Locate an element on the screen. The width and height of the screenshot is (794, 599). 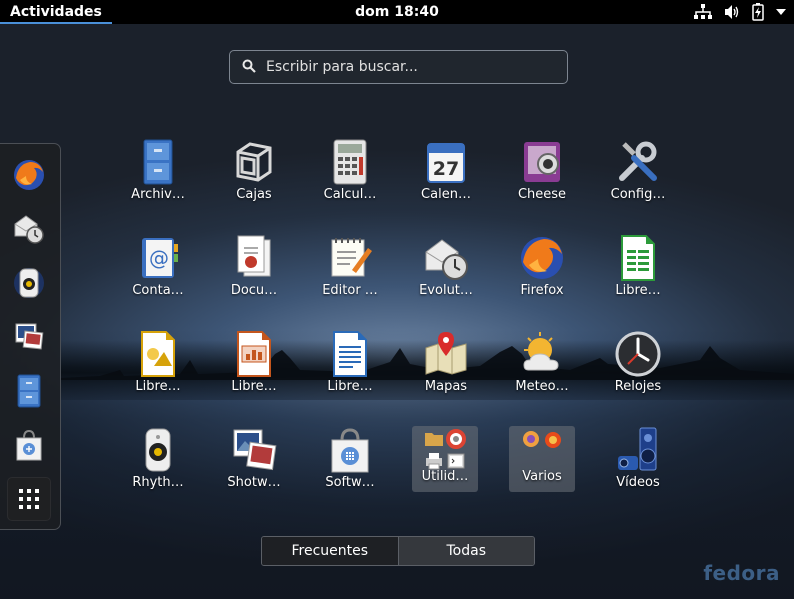
volume-icon is located at coordinates (732, 12).